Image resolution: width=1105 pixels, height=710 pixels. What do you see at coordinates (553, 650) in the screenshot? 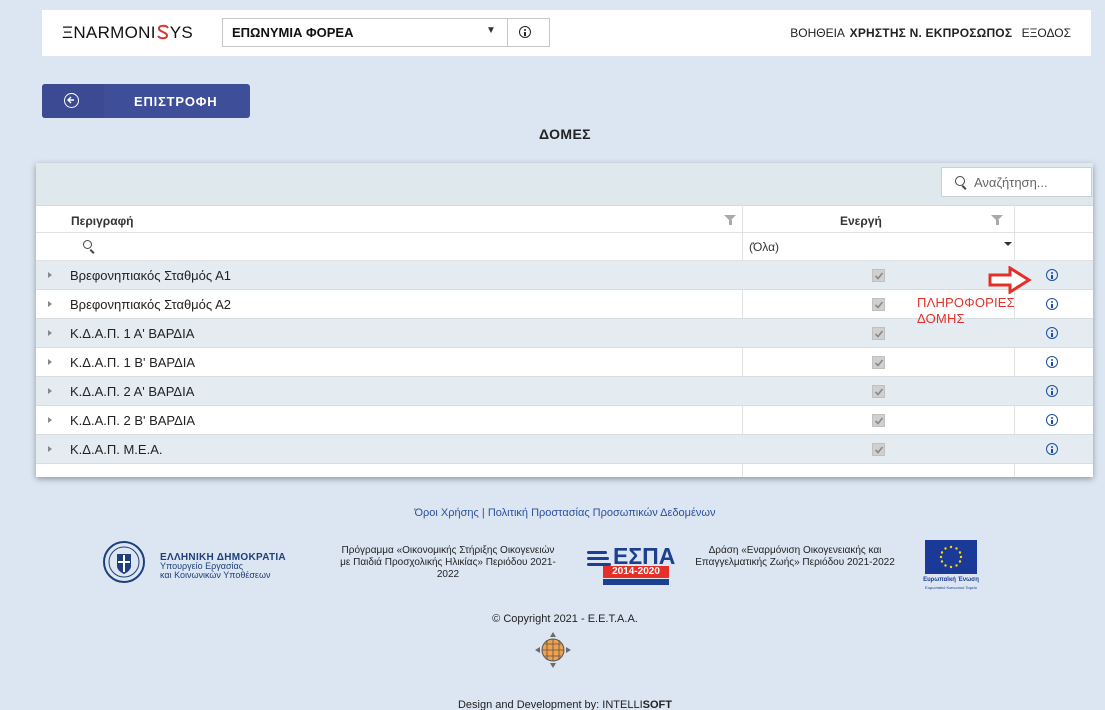
I see `globe-logo-icon` at bounding box center [553, 650].